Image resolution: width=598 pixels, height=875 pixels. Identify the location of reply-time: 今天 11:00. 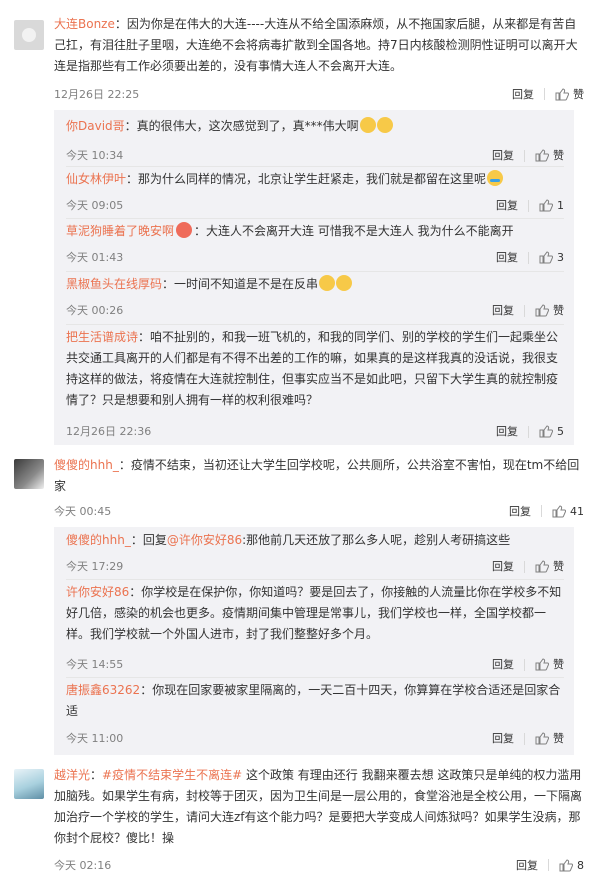
(95, 738).